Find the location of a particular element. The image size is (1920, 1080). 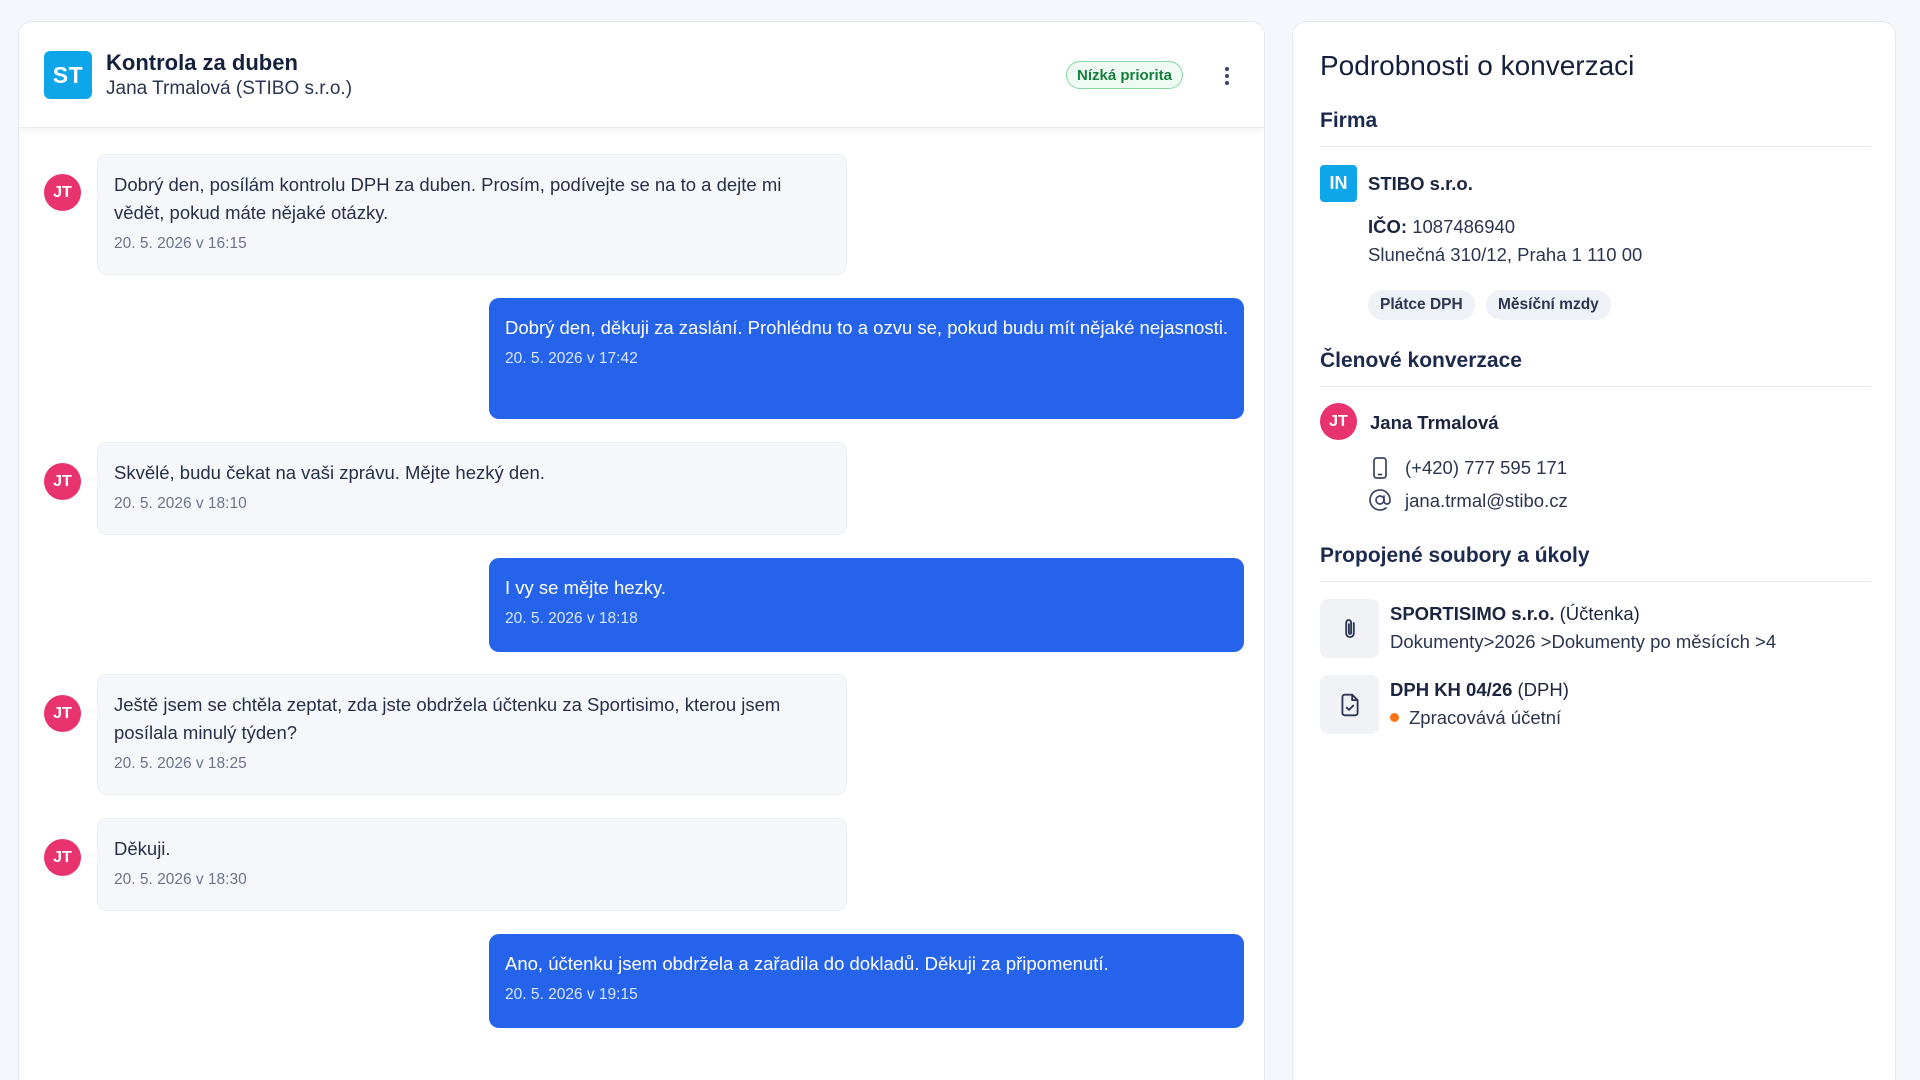

details-title: Podrobnosti o konverzaci is located at coordinates (1477, 65).